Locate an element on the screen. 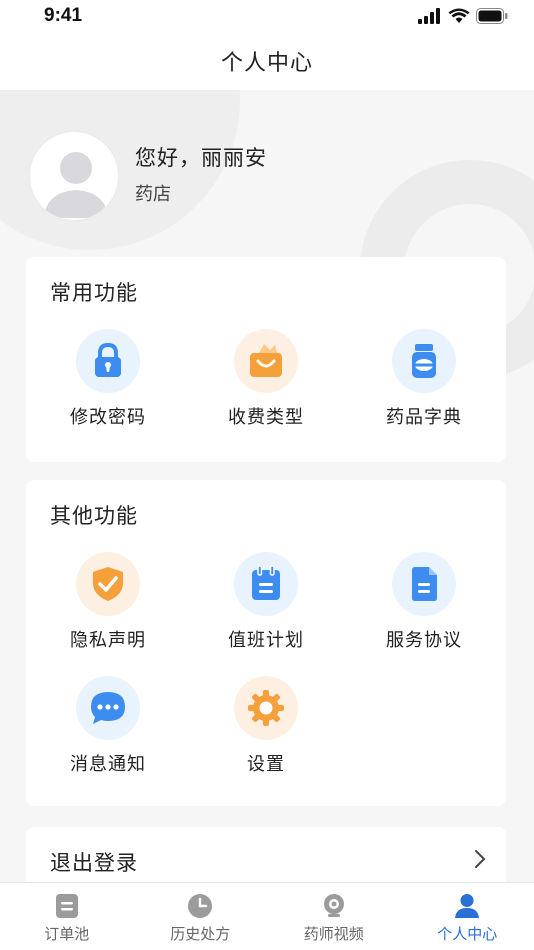 This screenshot has width=534, height=950. function-label: 收费类型 is located at coordinates (266, 417).